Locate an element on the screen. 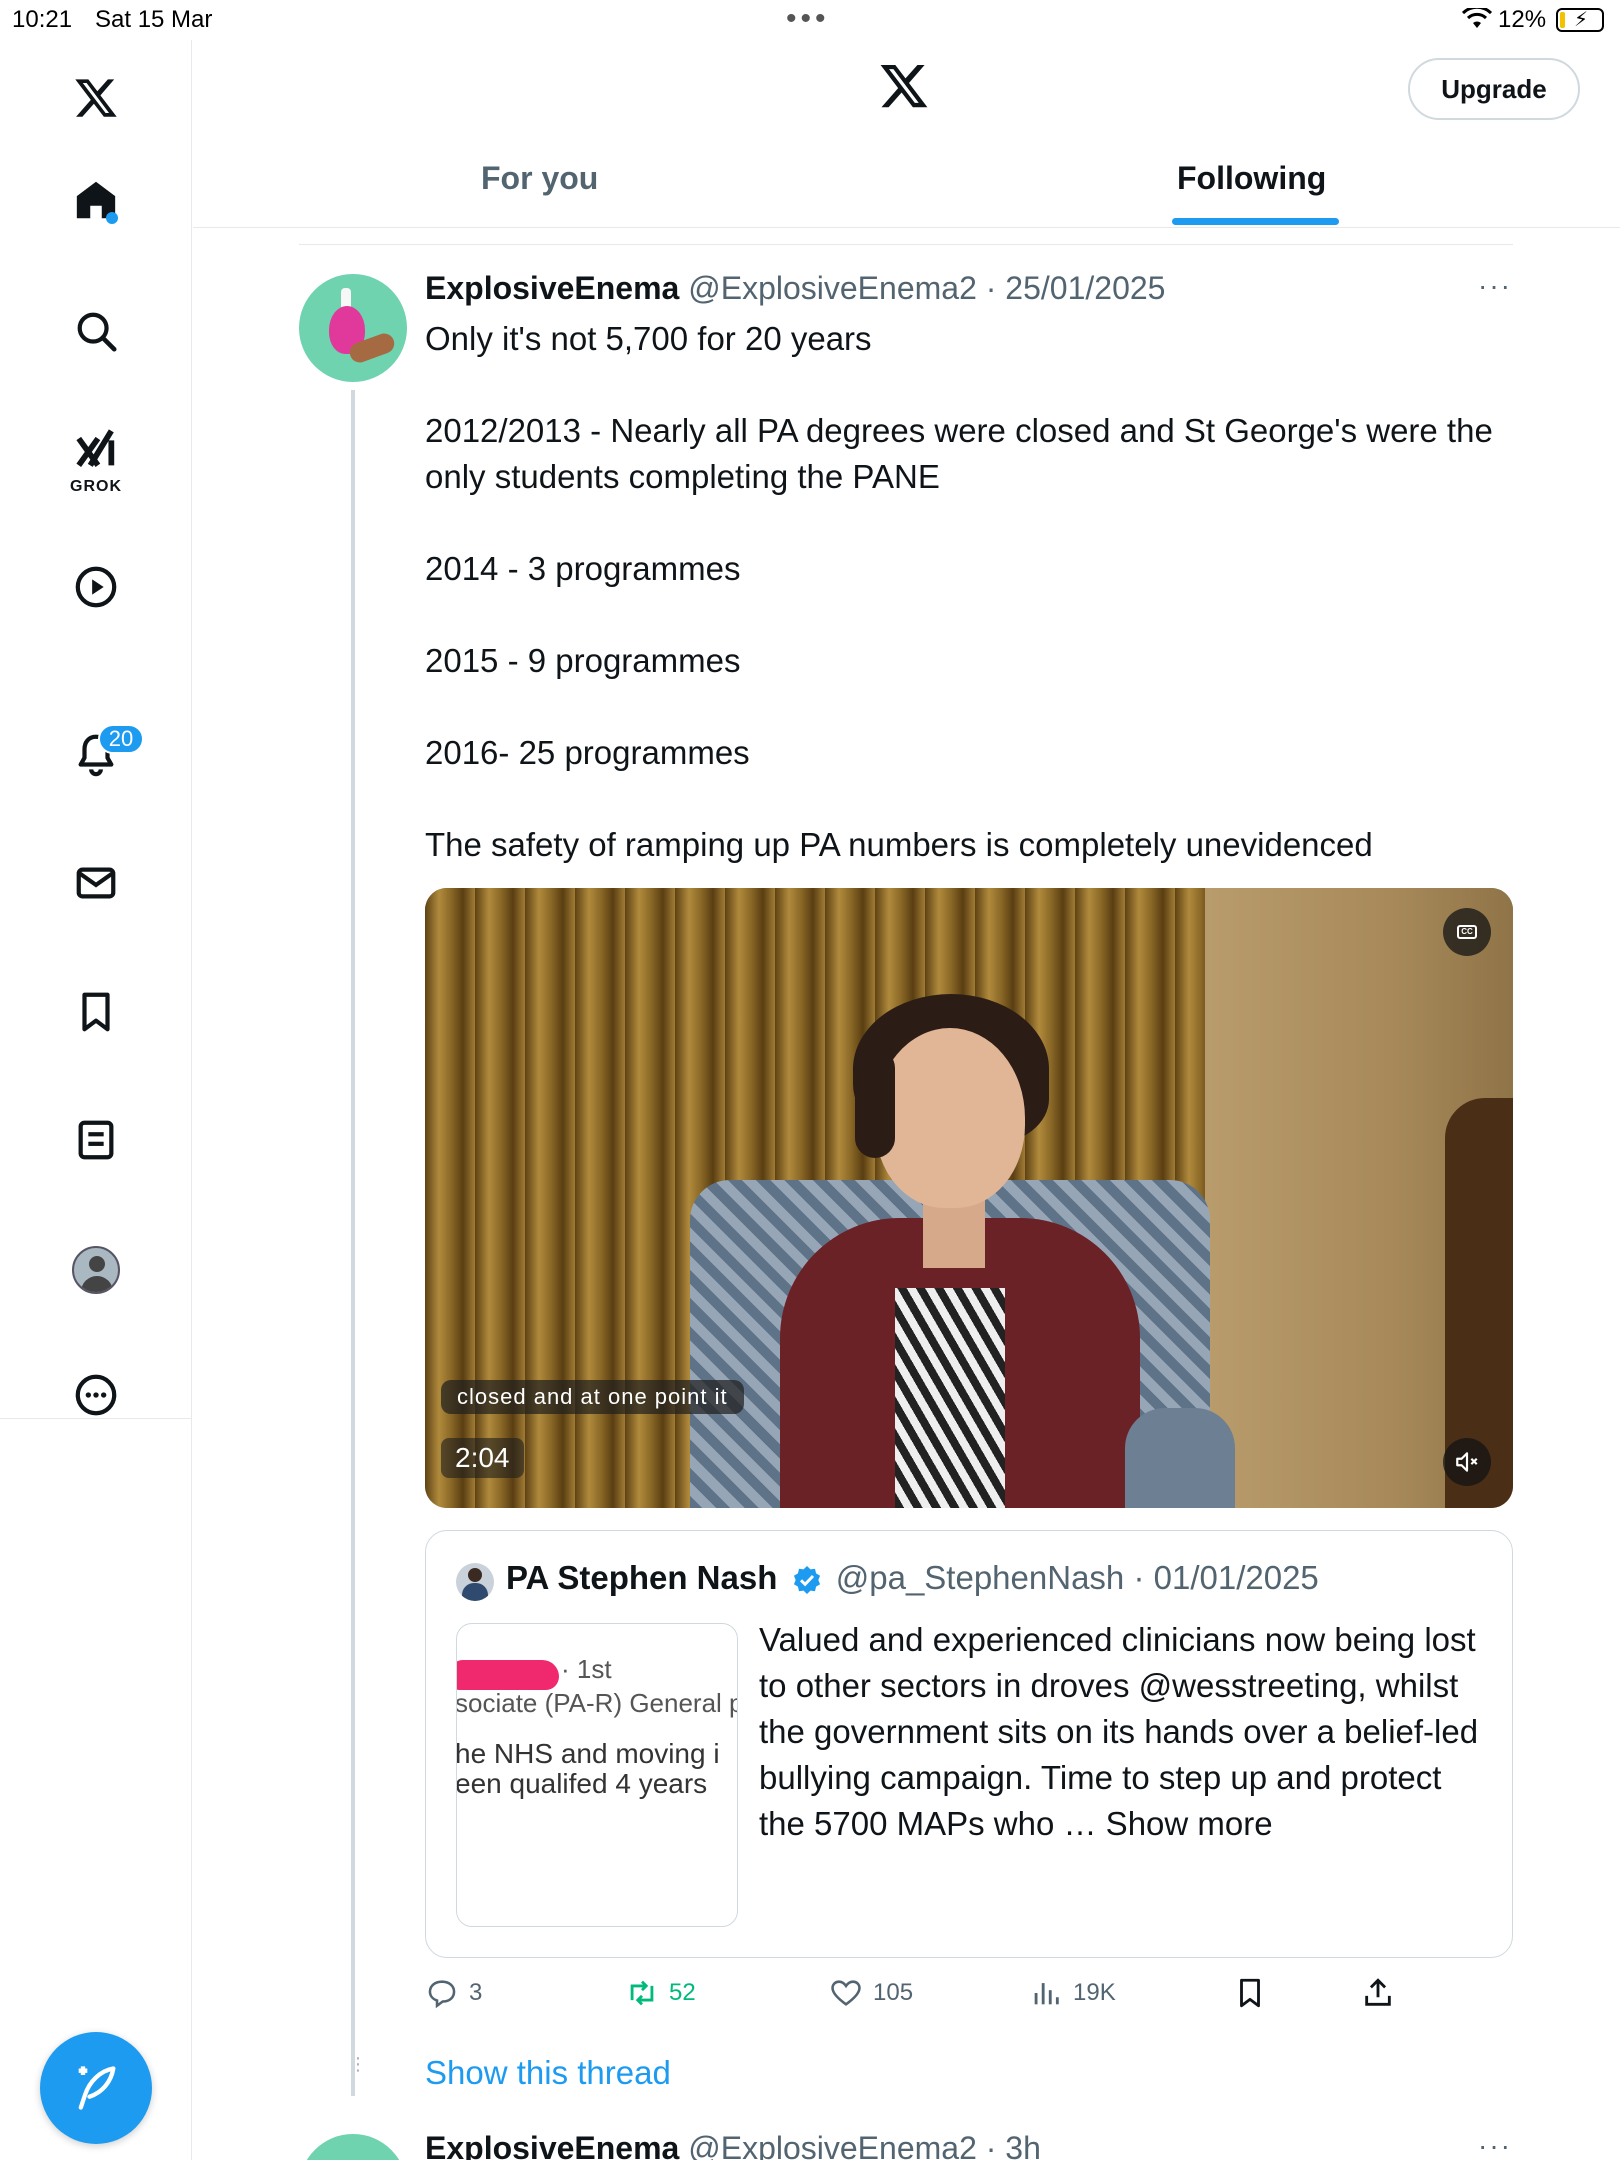 Image resolution: width=1620 pixels, height=2160 pixels. notifications-badge: 20 is located at coordinates (121, 739).